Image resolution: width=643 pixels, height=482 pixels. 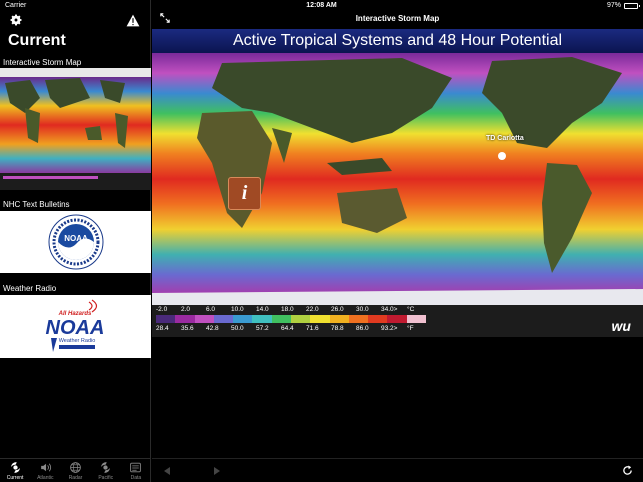 I want to click on section-title-storm-map: Interactive Storm Map, so click(x=42, y=62).